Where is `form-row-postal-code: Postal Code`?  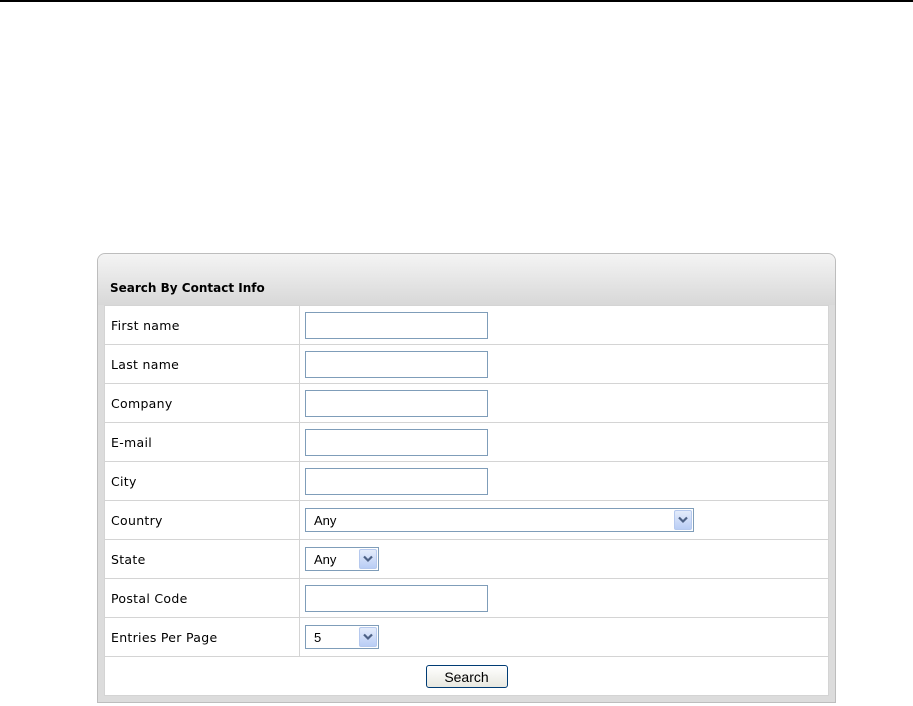 form-row-postal-code: Postal Code is located at coordinates (466, 598).